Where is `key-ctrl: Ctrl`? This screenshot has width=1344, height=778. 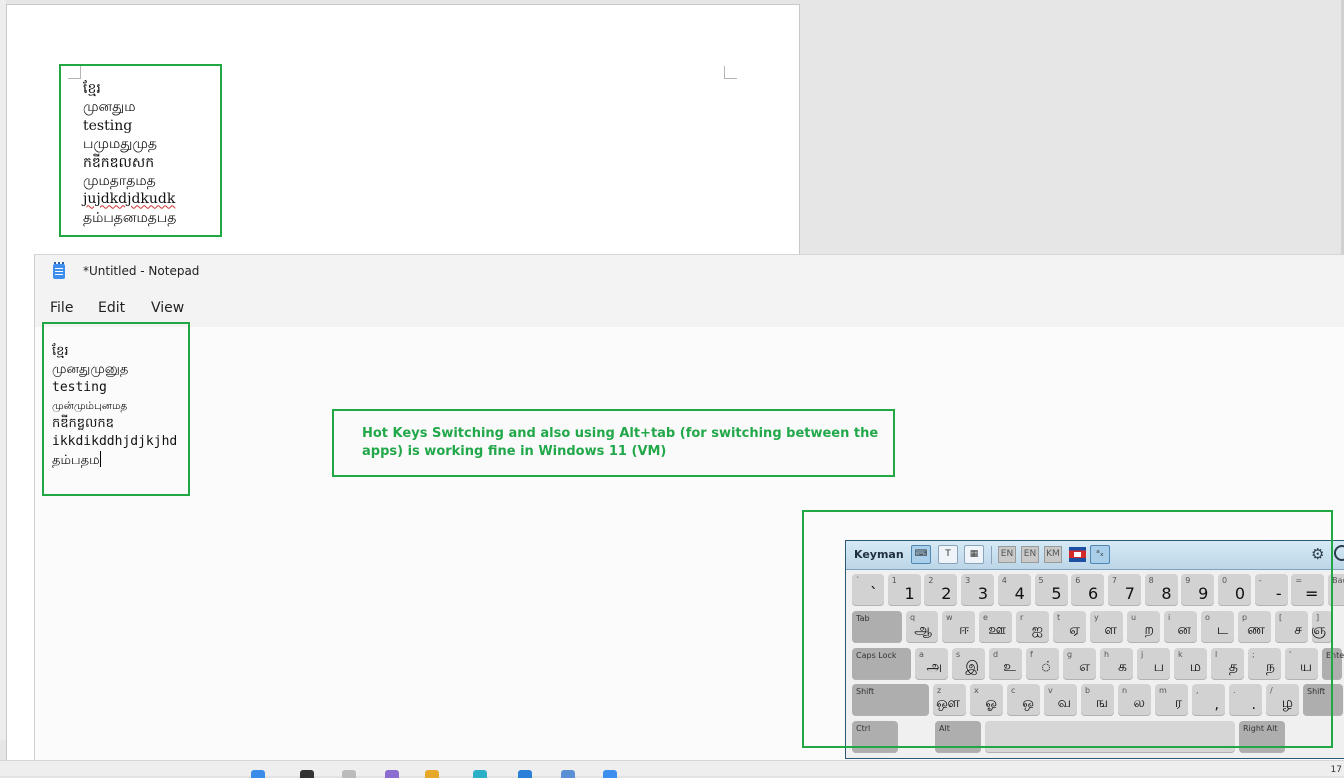
key-ctrl: Ctrl is located at coordinates (875, 737).